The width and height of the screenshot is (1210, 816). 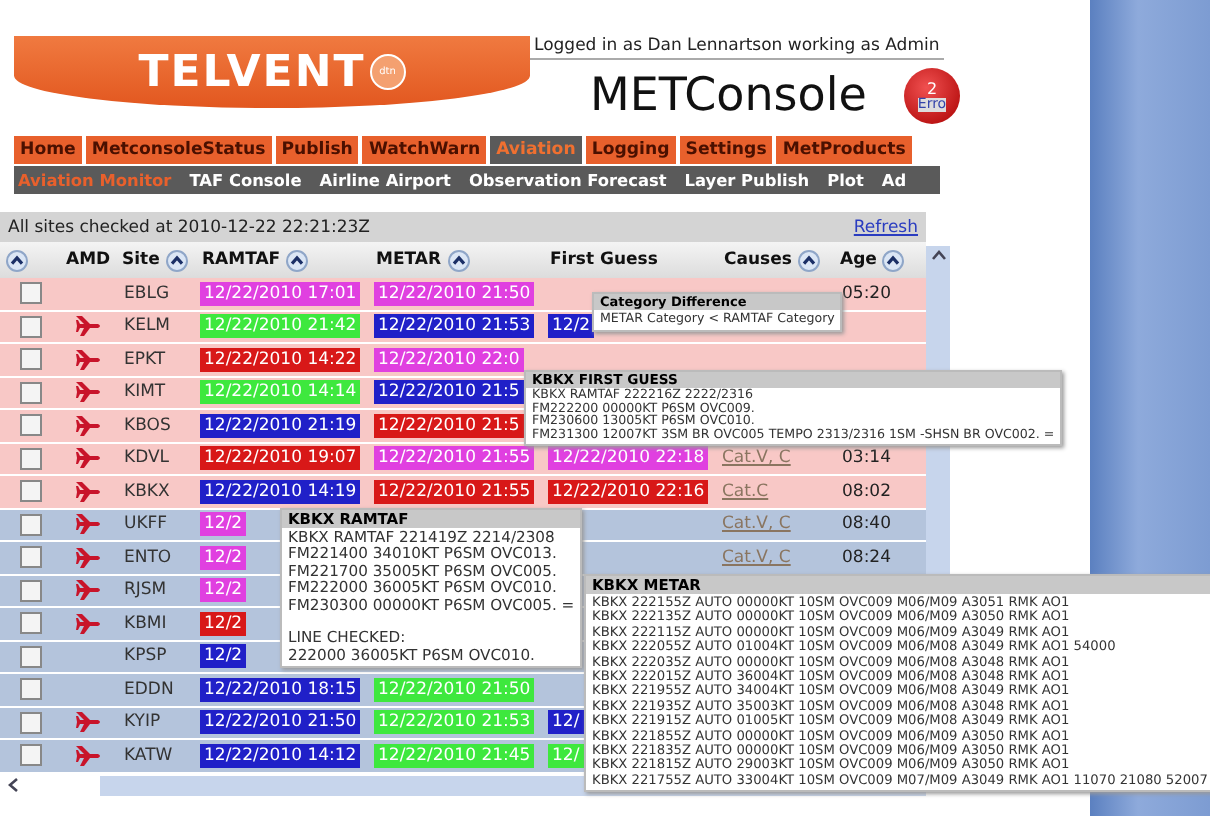 I want to click on site-code: KDVL, so click(x=146, y=458).